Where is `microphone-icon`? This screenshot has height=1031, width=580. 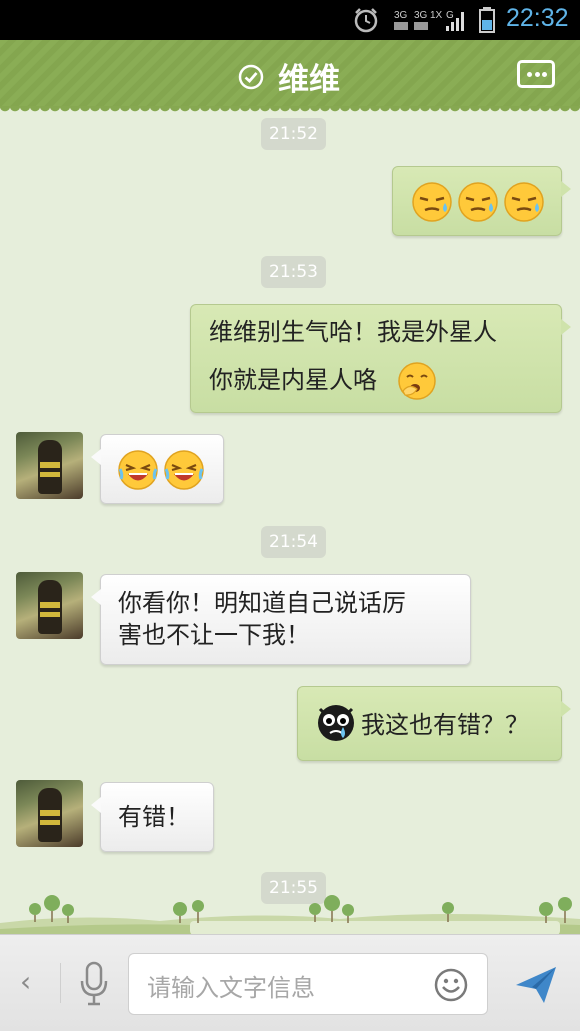
microphone-icon is located at coordinates (94, 984).